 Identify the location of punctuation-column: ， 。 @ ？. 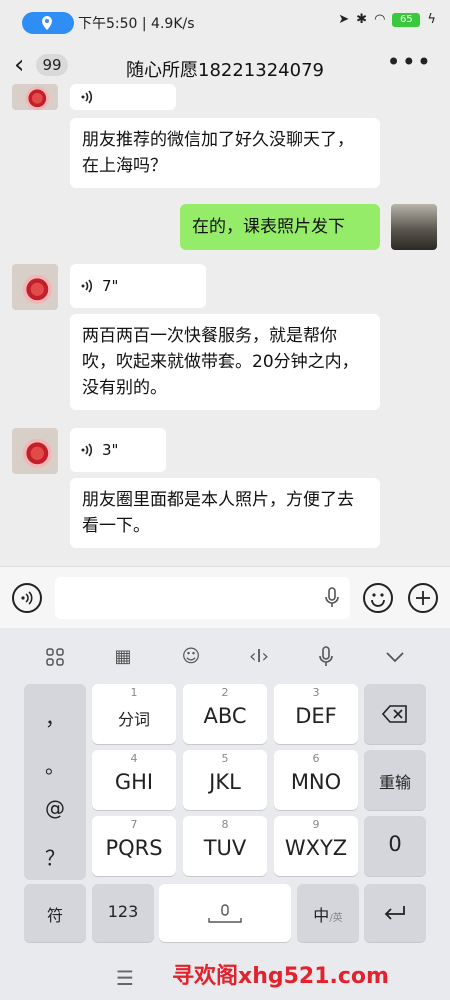
(55, 782).